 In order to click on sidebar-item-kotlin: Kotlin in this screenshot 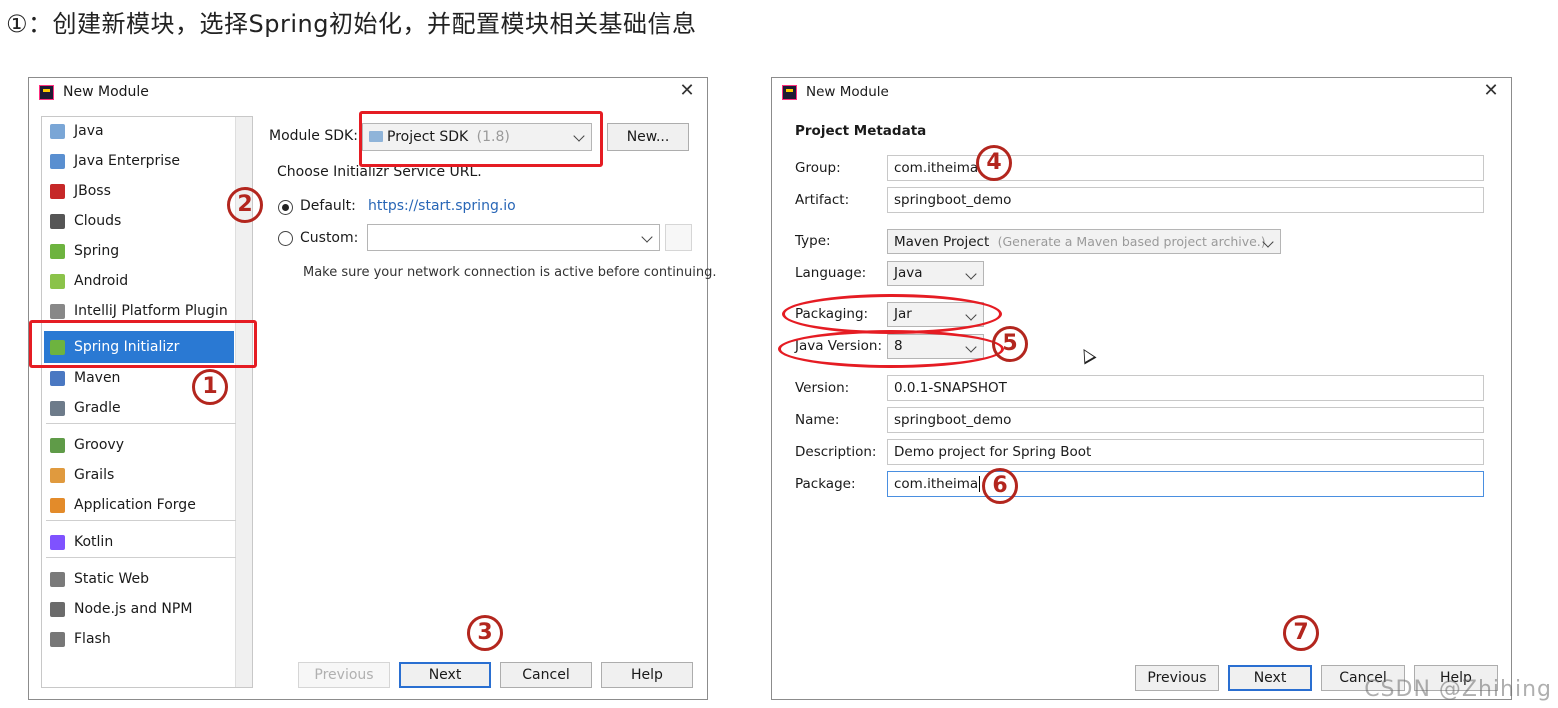, I will do `click(139, 542)`.